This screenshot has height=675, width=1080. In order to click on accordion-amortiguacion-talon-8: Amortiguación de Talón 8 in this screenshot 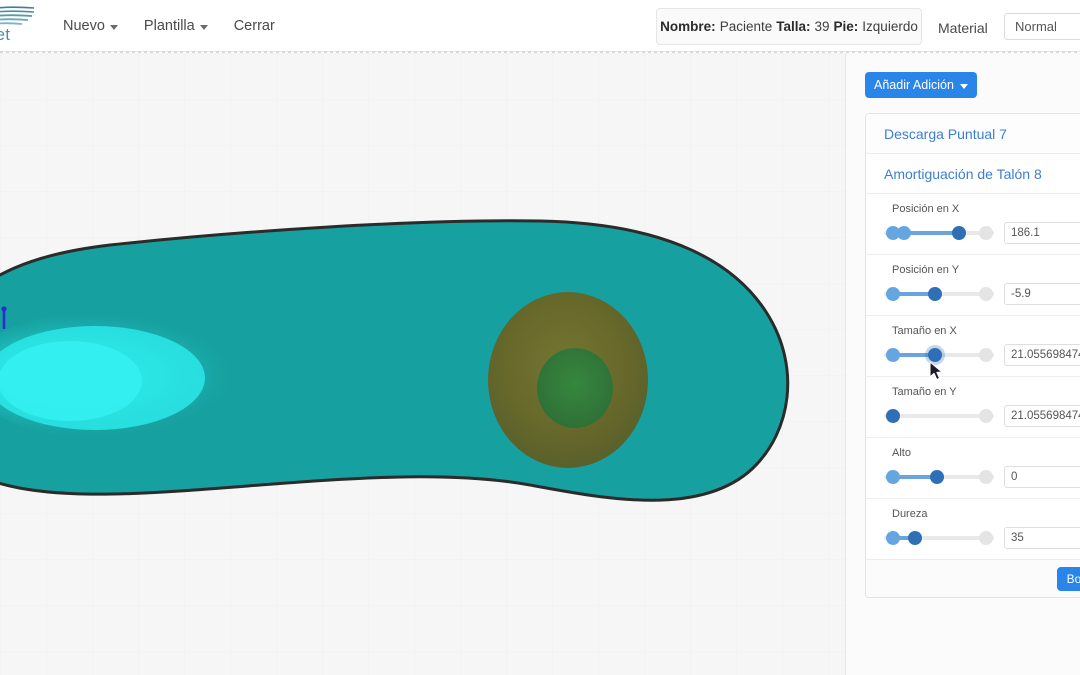, I will do `click(973, 174)`.